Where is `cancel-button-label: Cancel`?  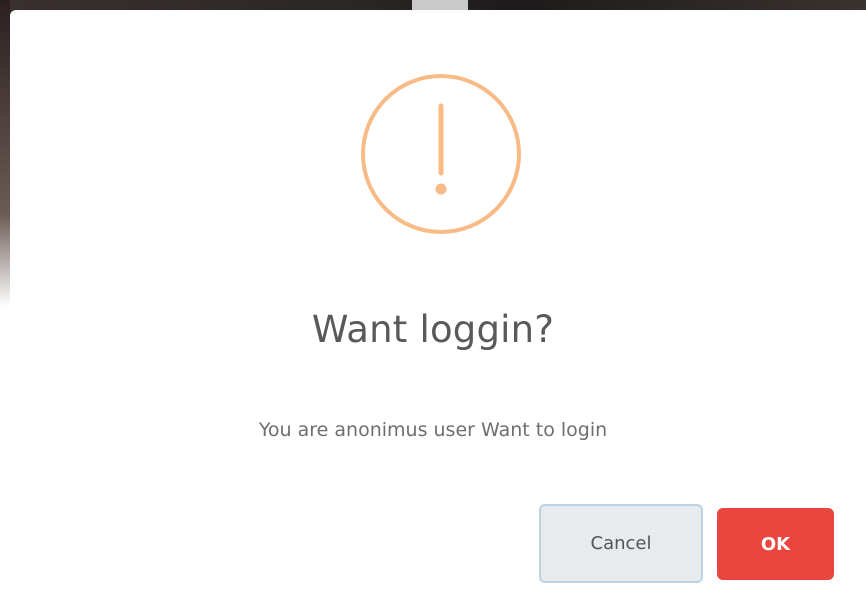 cancel-button-label: Cancel is located at coordinates (621, 543).